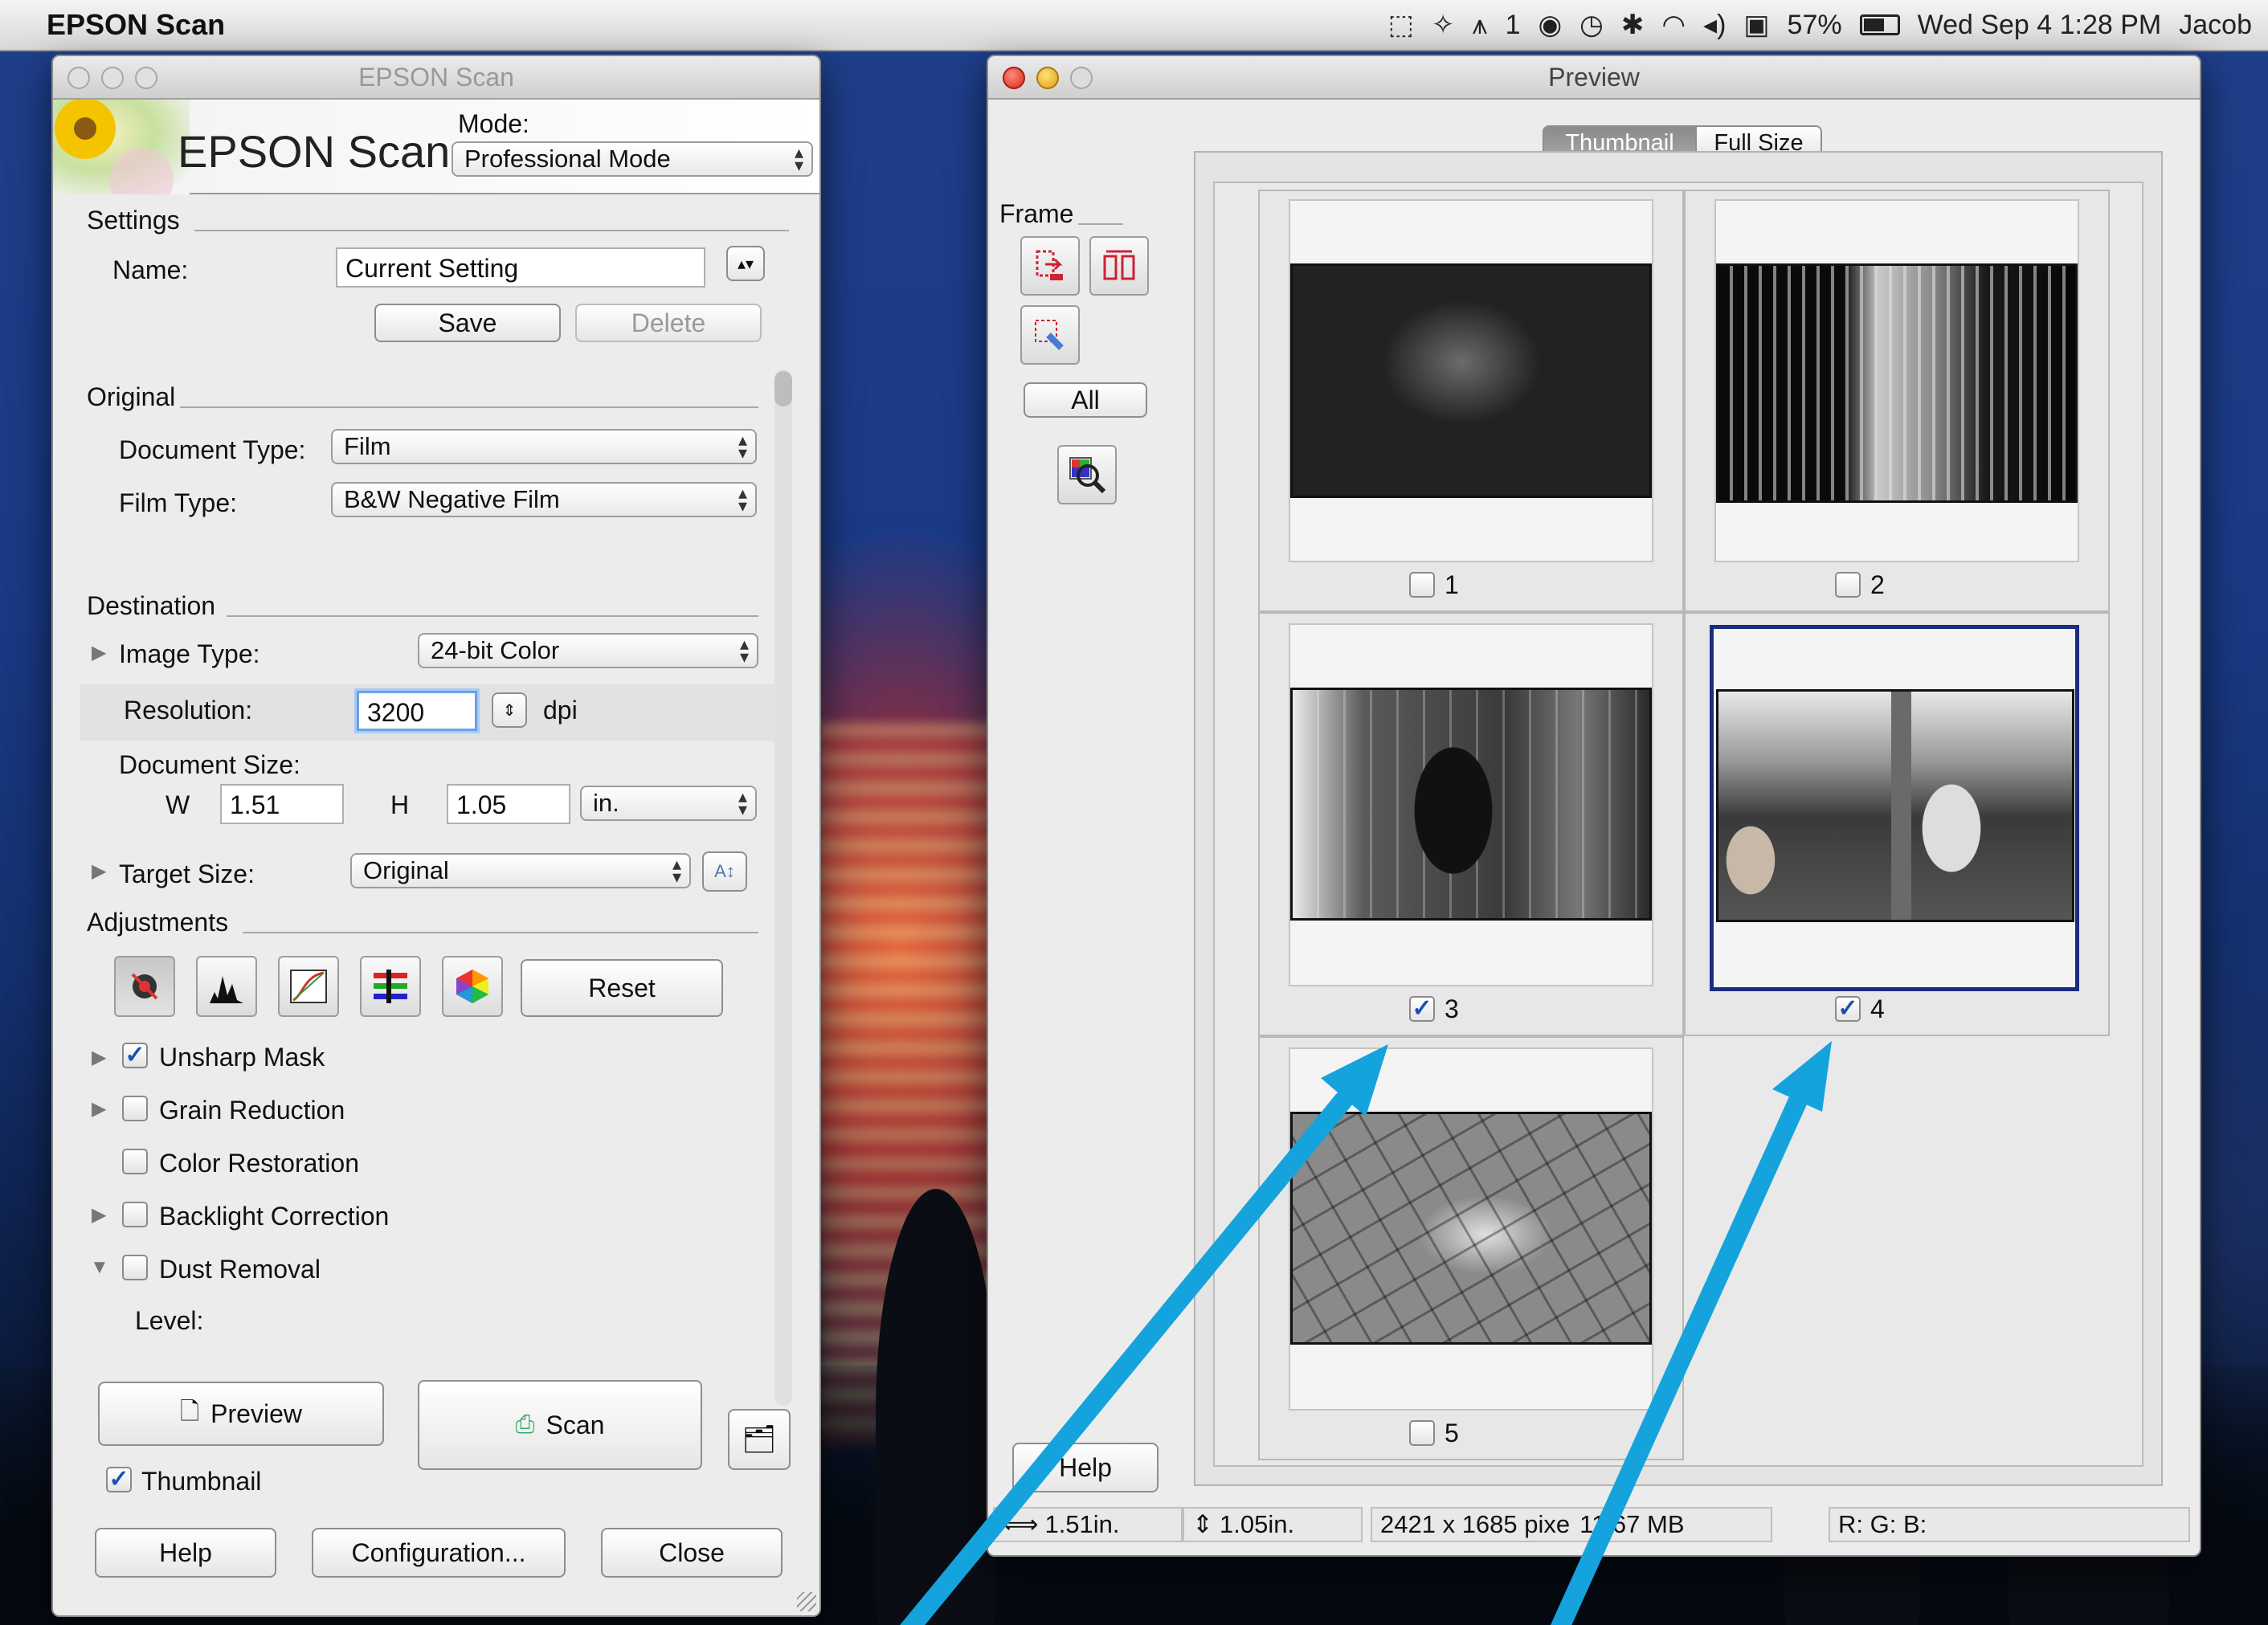 This screenshot has height=1625, width=2268. What do you see at coordinates (520, 267) in the screenshot?
I see `setting-name-field: Current Setting` at bounding box center [520, 267].